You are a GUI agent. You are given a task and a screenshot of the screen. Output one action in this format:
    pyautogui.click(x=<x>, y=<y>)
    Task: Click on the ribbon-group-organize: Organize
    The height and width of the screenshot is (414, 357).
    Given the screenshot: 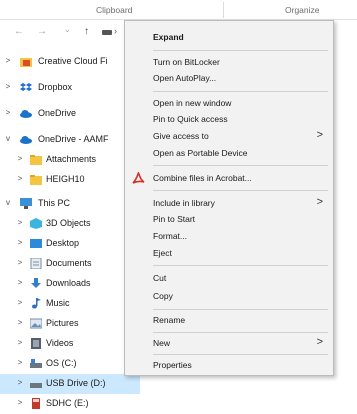 What is the action you would take?
    pyautogui.click(x=302, y=10)
    